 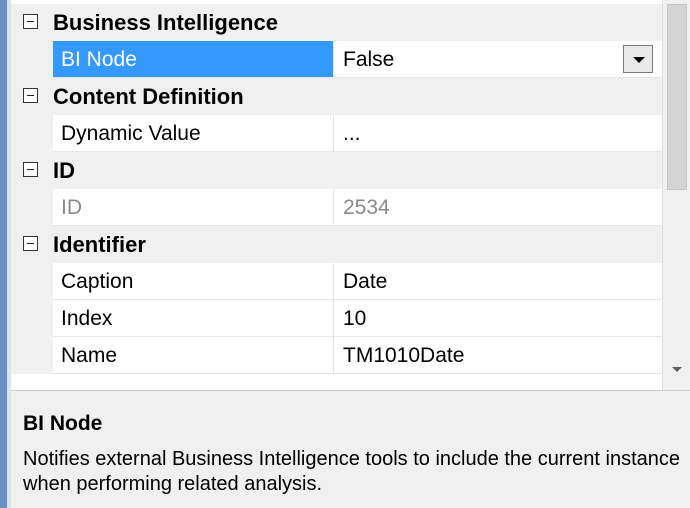 What do you see at coordinates (403, 356) in the screenshot?
I see `property-value-name: TM1010Date` at bounding box center [403, 356].